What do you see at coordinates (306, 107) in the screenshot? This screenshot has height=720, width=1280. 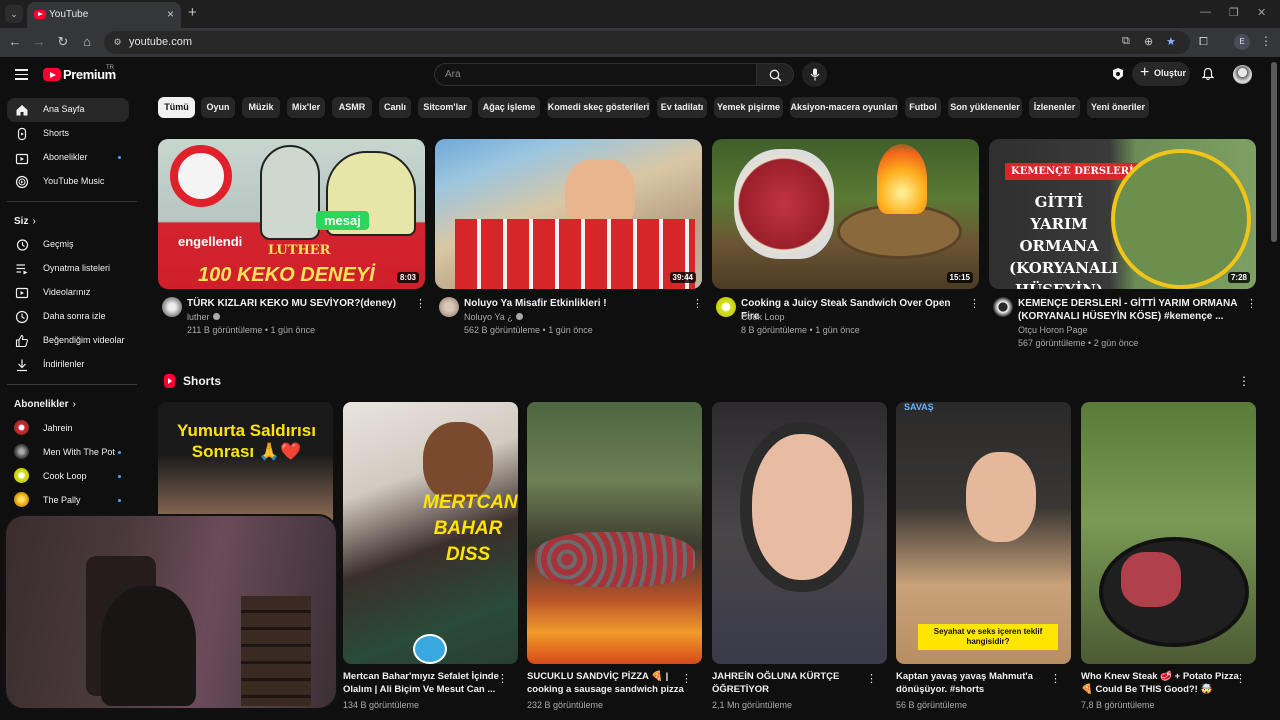 I see `chip-mixes: Mix'ler` at bounding box center [306, 107].